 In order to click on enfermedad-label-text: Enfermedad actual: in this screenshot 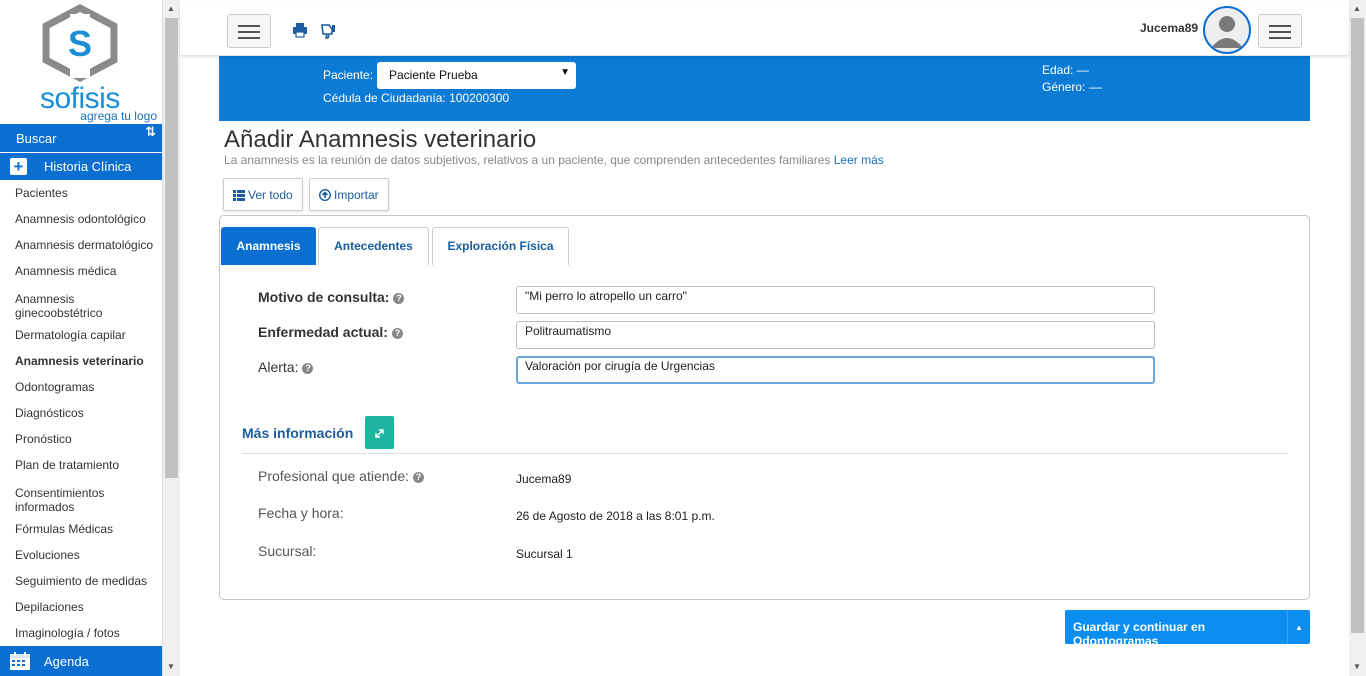, I will do `click(323, 332)`.